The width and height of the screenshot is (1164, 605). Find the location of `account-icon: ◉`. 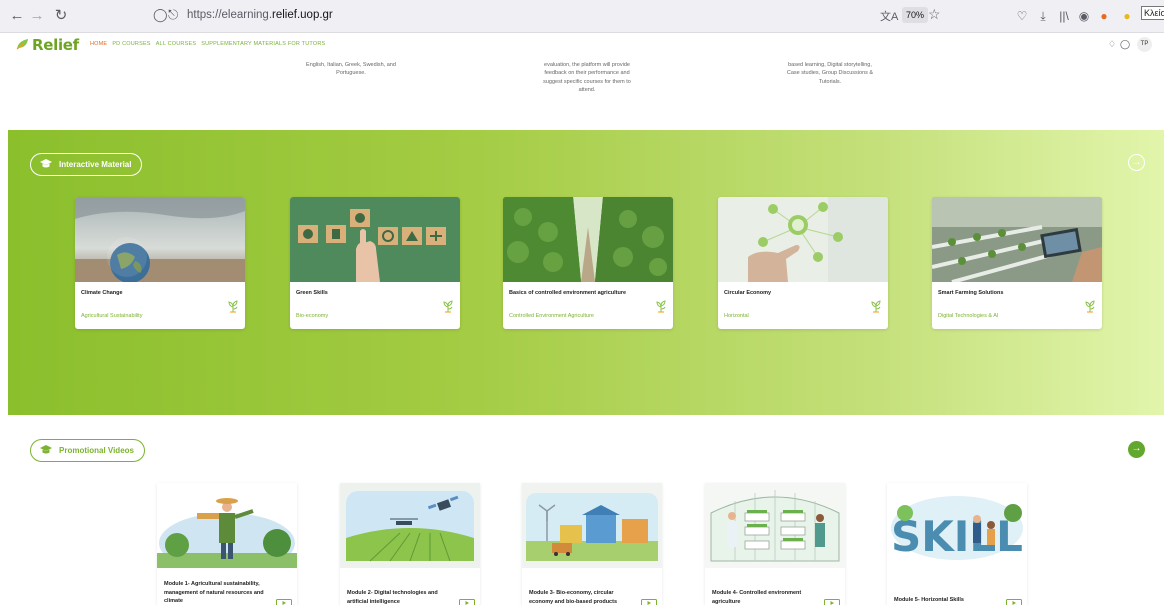

account-icon: ◉ is located at coordinates (1084, 16).